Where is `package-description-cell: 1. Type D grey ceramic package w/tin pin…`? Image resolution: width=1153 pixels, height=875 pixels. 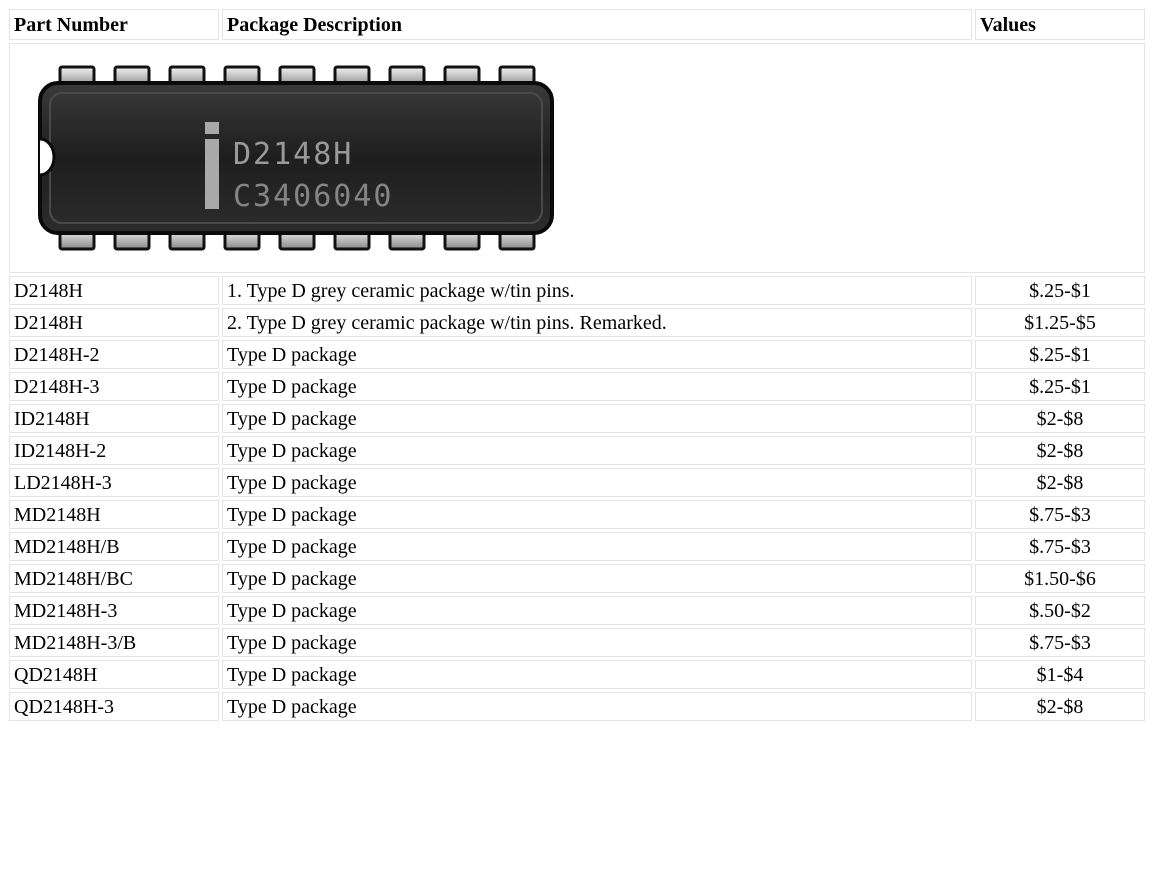 package-description-cell: 1. Type D grey ceramic package w/tin pin… is located at coordinates (597, 290).